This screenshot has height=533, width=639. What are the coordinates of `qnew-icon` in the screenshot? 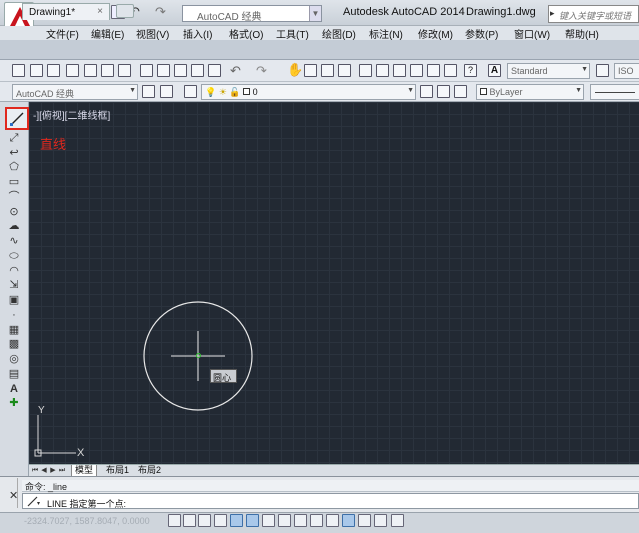 It's located at (18, 70).